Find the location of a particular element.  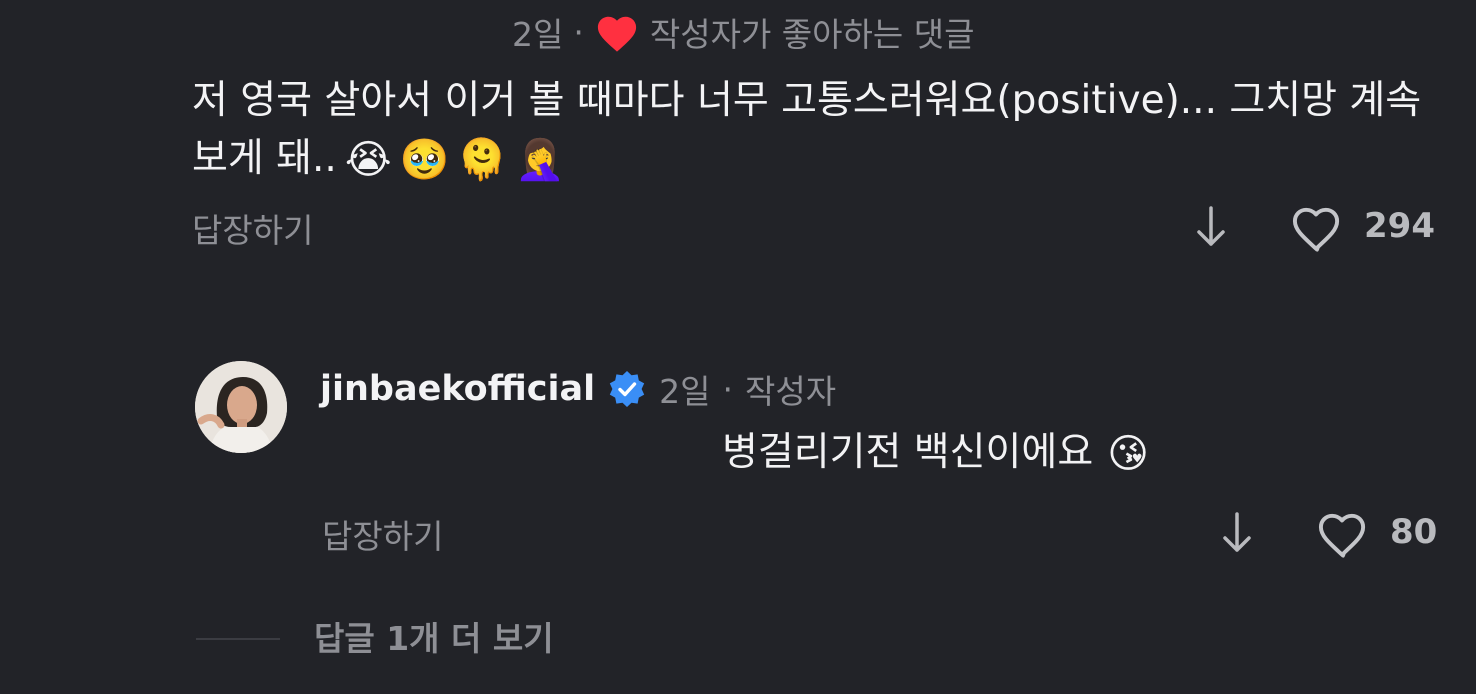

like-count: 80 is located at coordinates (1414, 532).